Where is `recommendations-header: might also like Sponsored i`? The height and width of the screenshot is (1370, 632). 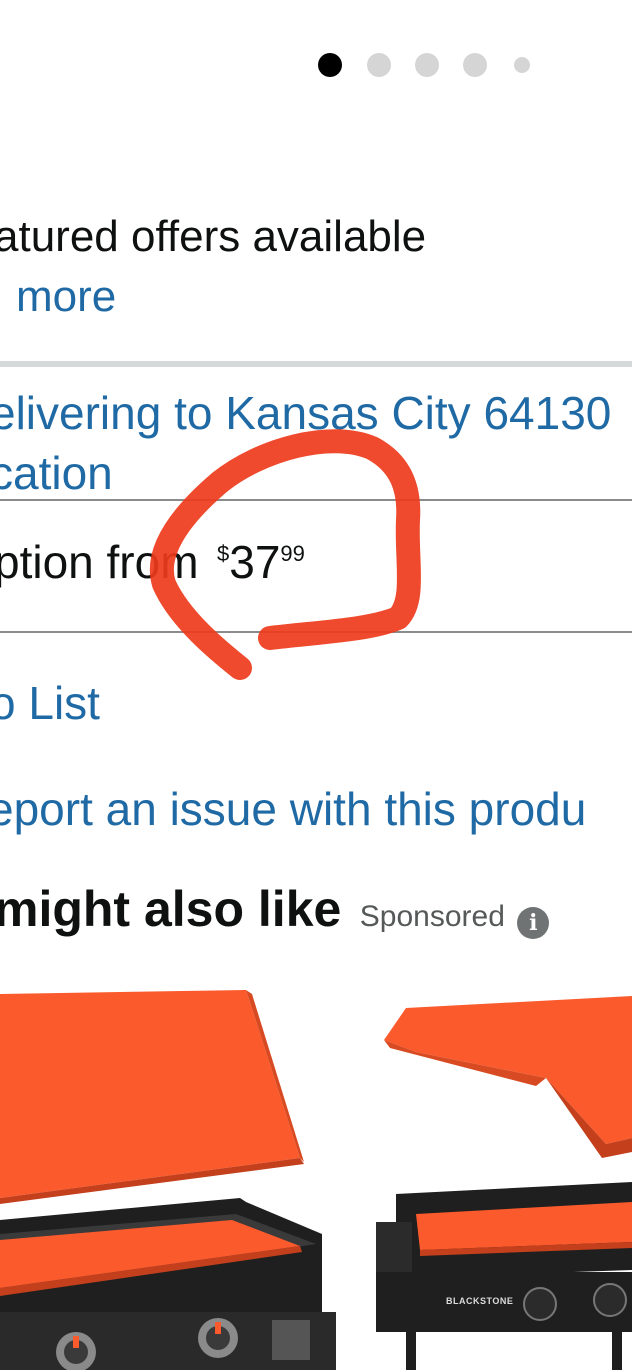
recommendations-header: might also like Sponsored i is located at coordinates (275, 909).